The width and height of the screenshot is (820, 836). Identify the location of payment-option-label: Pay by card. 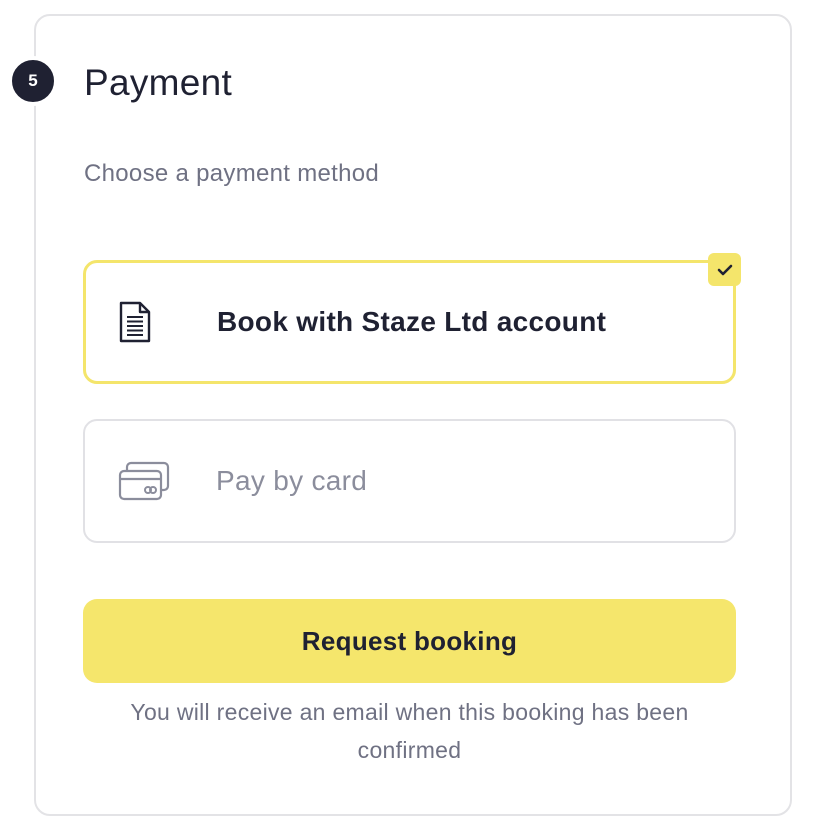
(292, 480).